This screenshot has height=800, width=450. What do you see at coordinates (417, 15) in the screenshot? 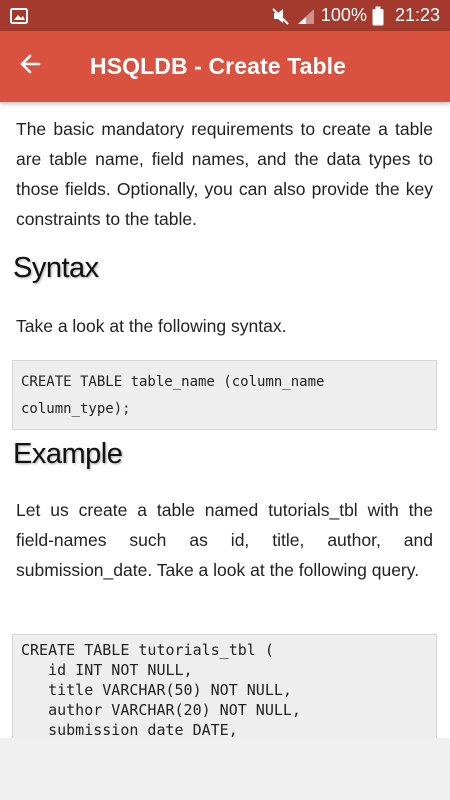
I see `status-time: 21:23` at bounding box center [417, 15].